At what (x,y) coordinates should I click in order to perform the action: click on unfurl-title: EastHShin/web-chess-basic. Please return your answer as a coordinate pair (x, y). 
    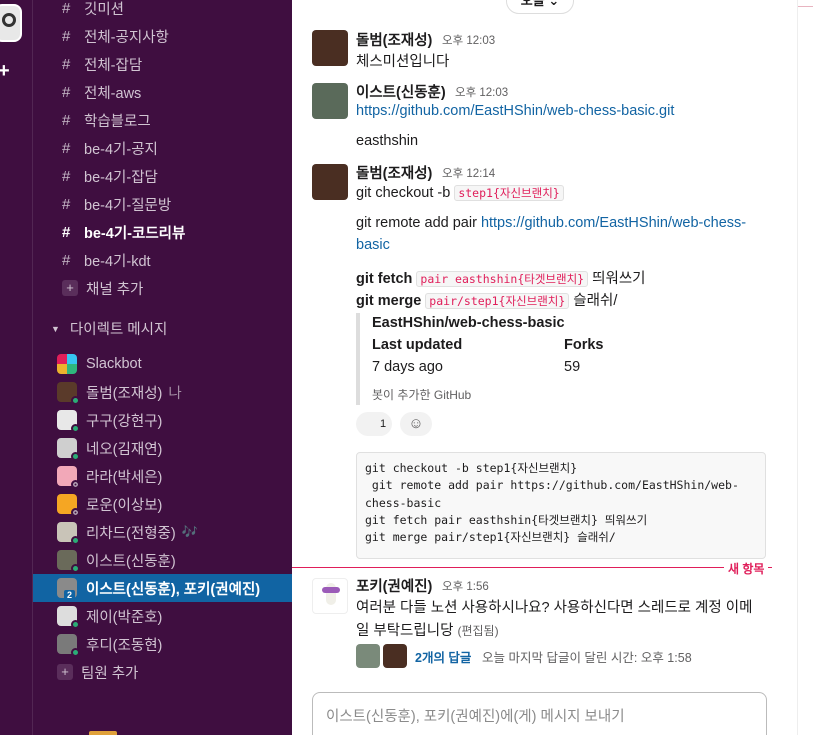
    Looking at the image, I should click on (468, 323).